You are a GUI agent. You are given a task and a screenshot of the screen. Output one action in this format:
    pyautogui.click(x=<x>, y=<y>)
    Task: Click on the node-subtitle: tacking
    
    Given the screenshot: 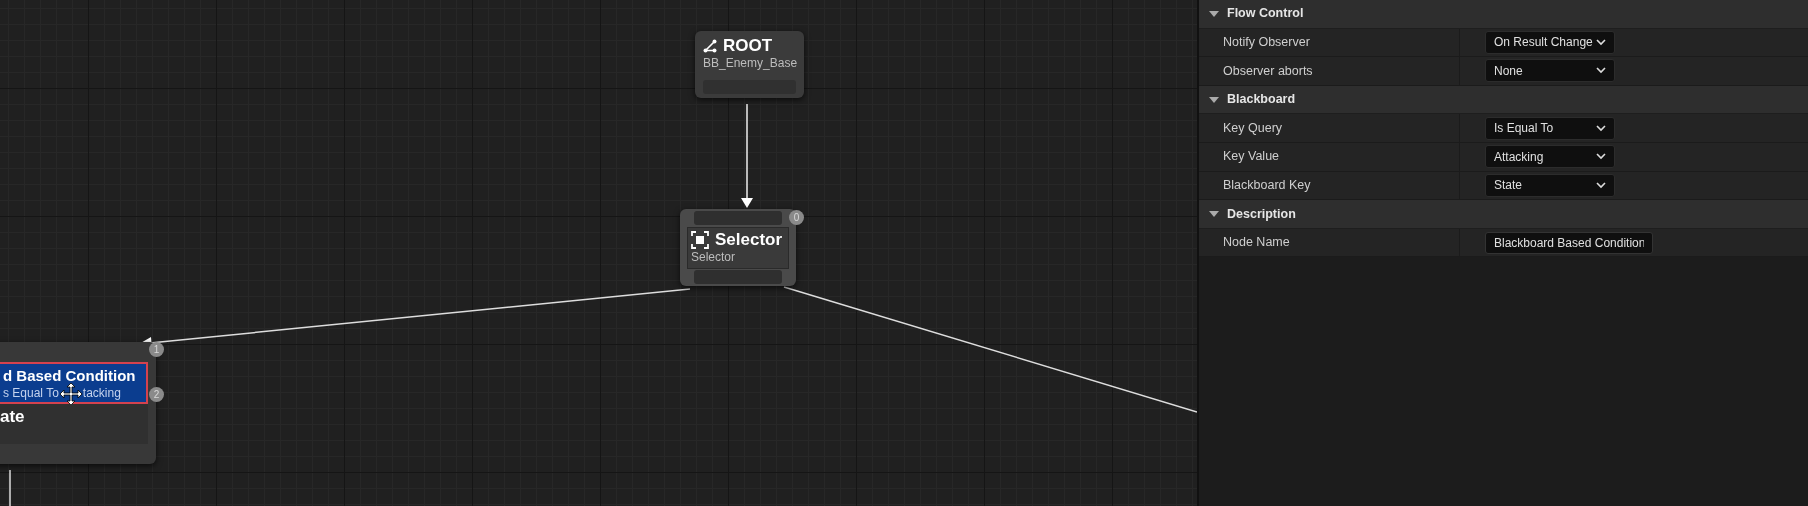 What is the action you would take?
    pyautogui.click(x=101, y=393)
    